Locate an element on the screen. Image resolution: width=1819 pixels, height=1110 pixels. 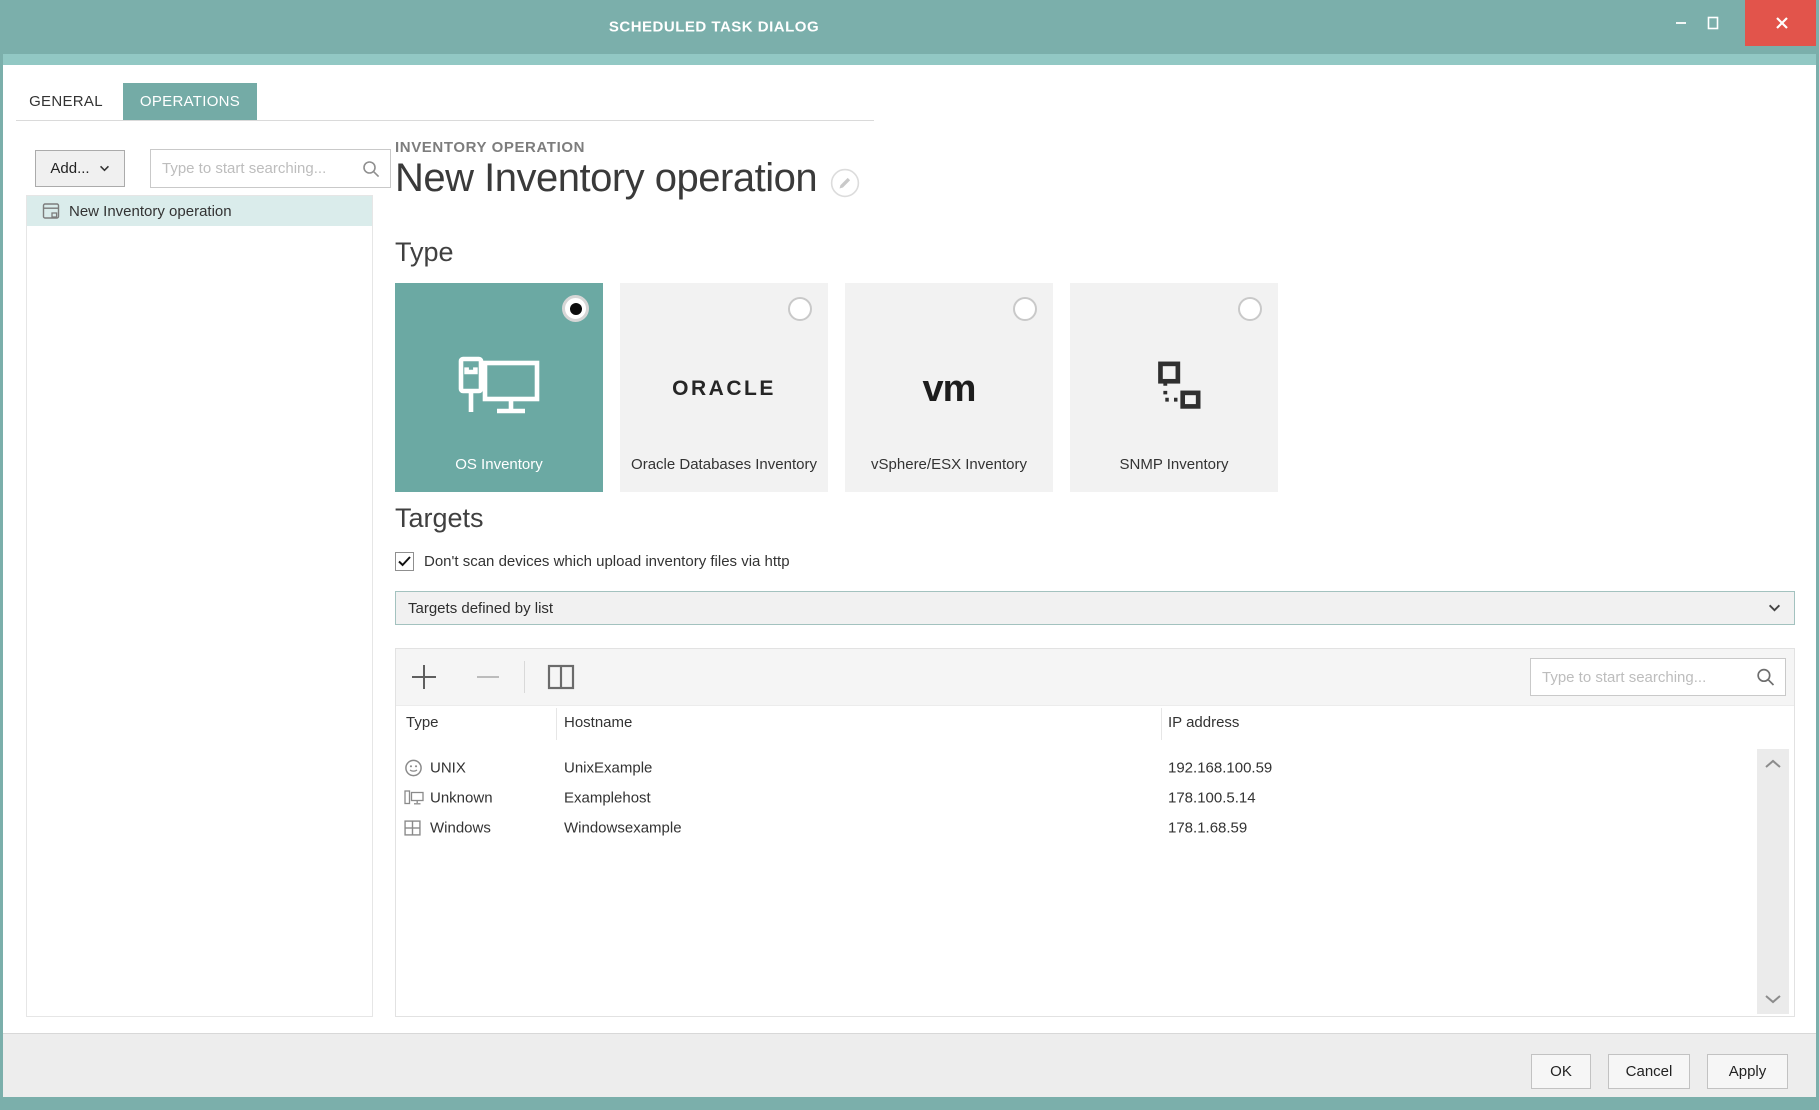
table-row: Unknown Examplehost 178.100.5.14 is located at coordinates (1095, 798).